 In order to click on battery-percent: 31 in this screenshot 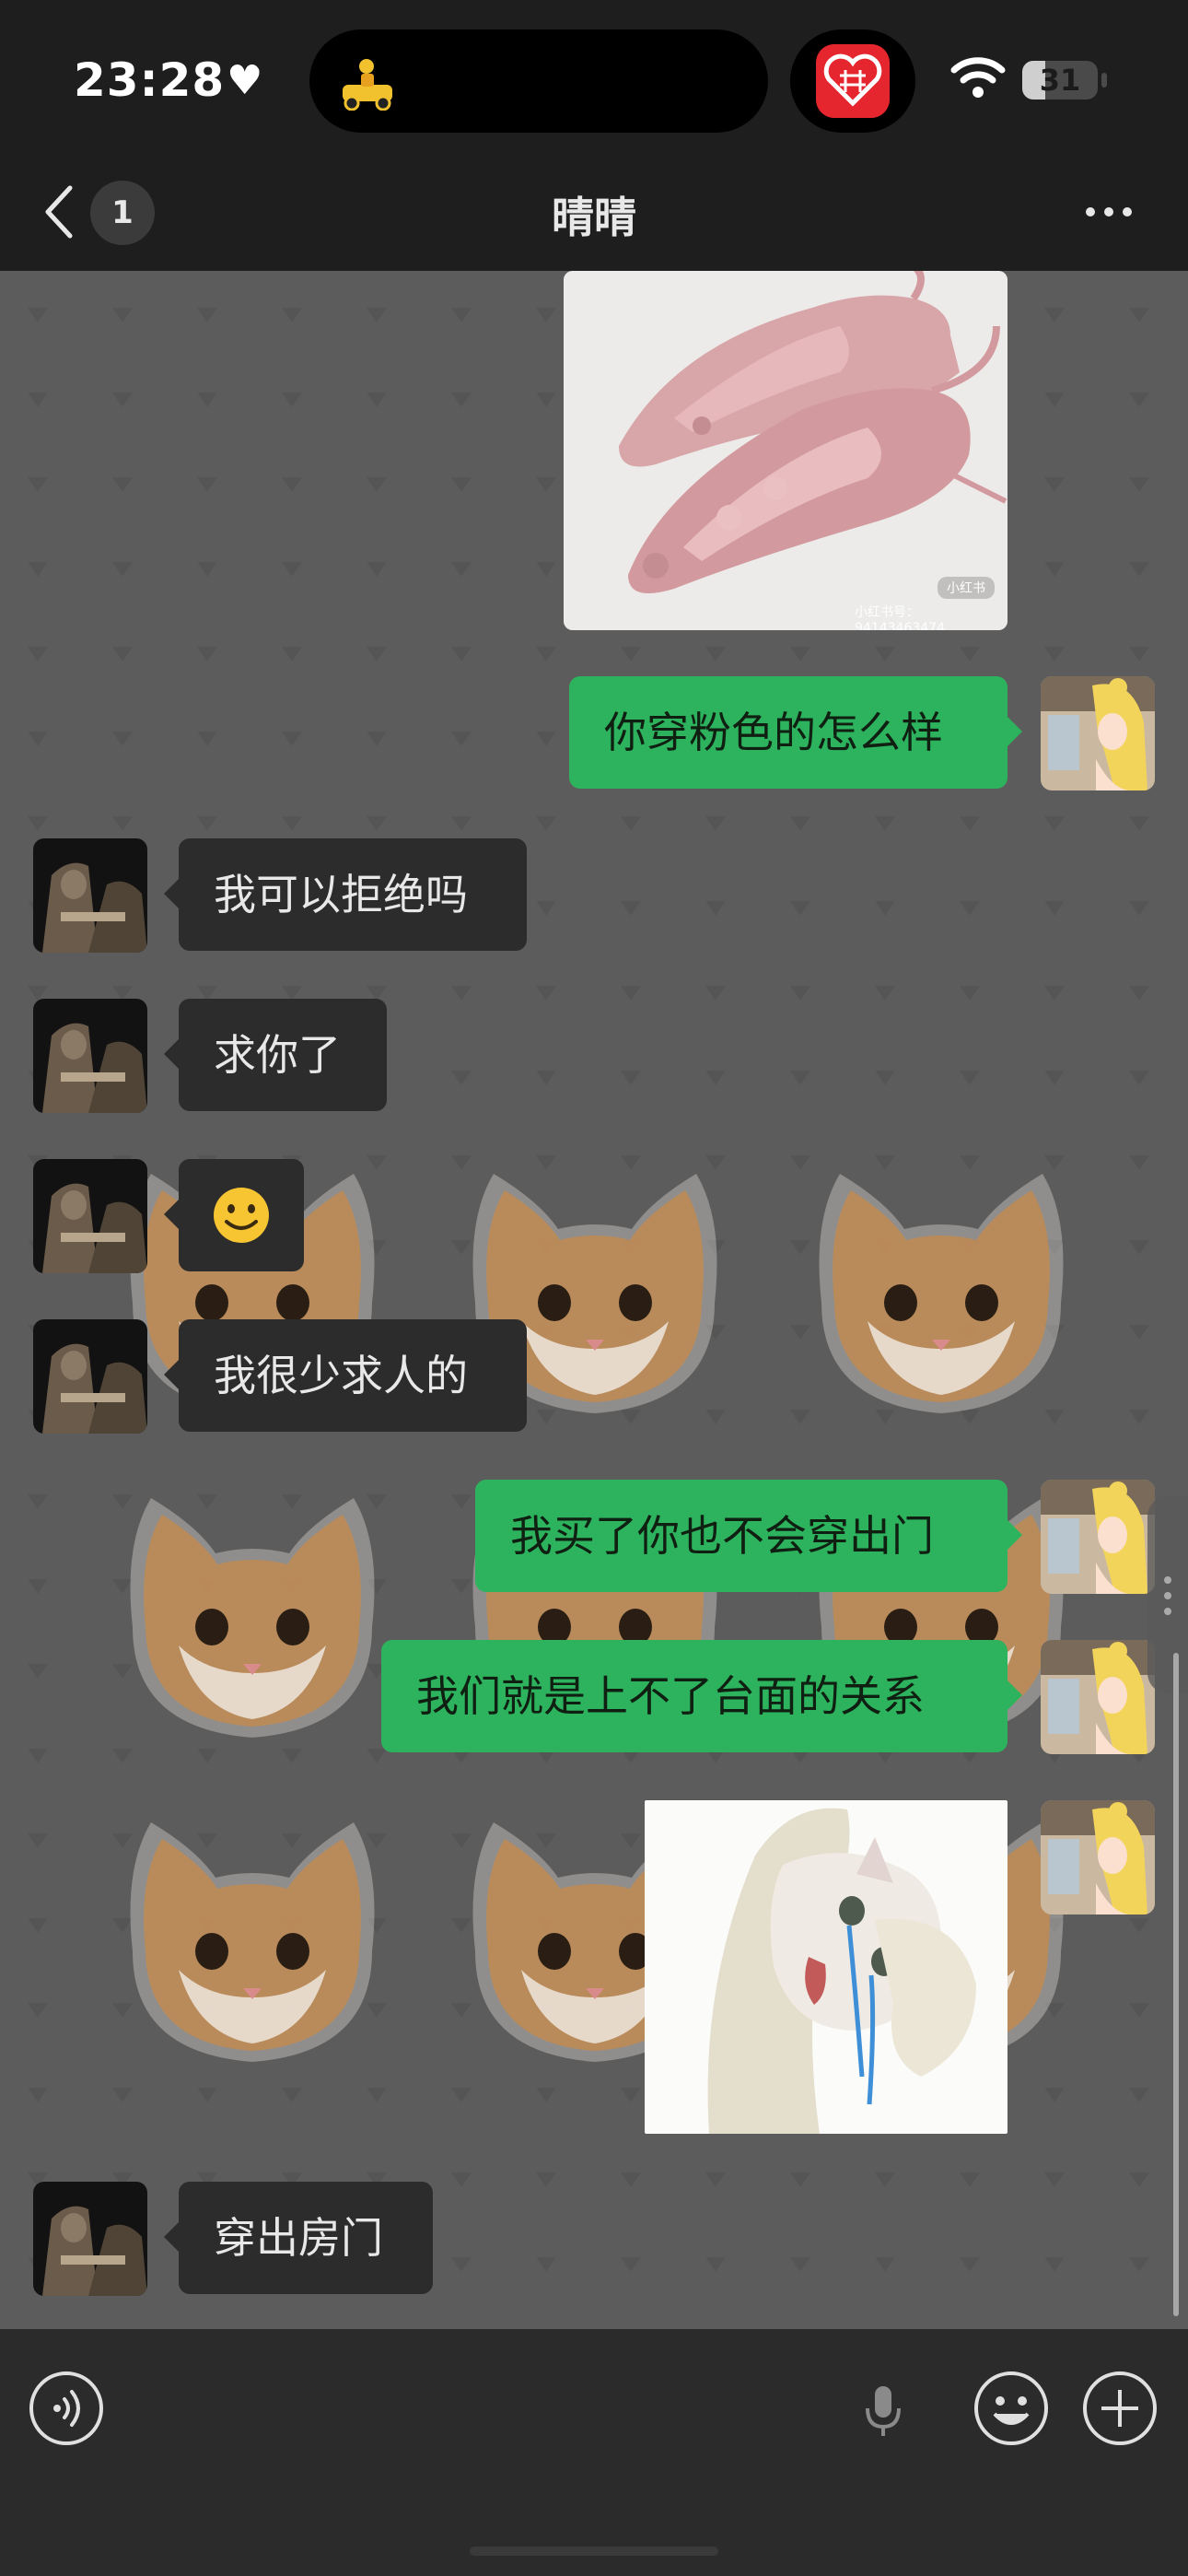, I will do `click(1060, 80)`.